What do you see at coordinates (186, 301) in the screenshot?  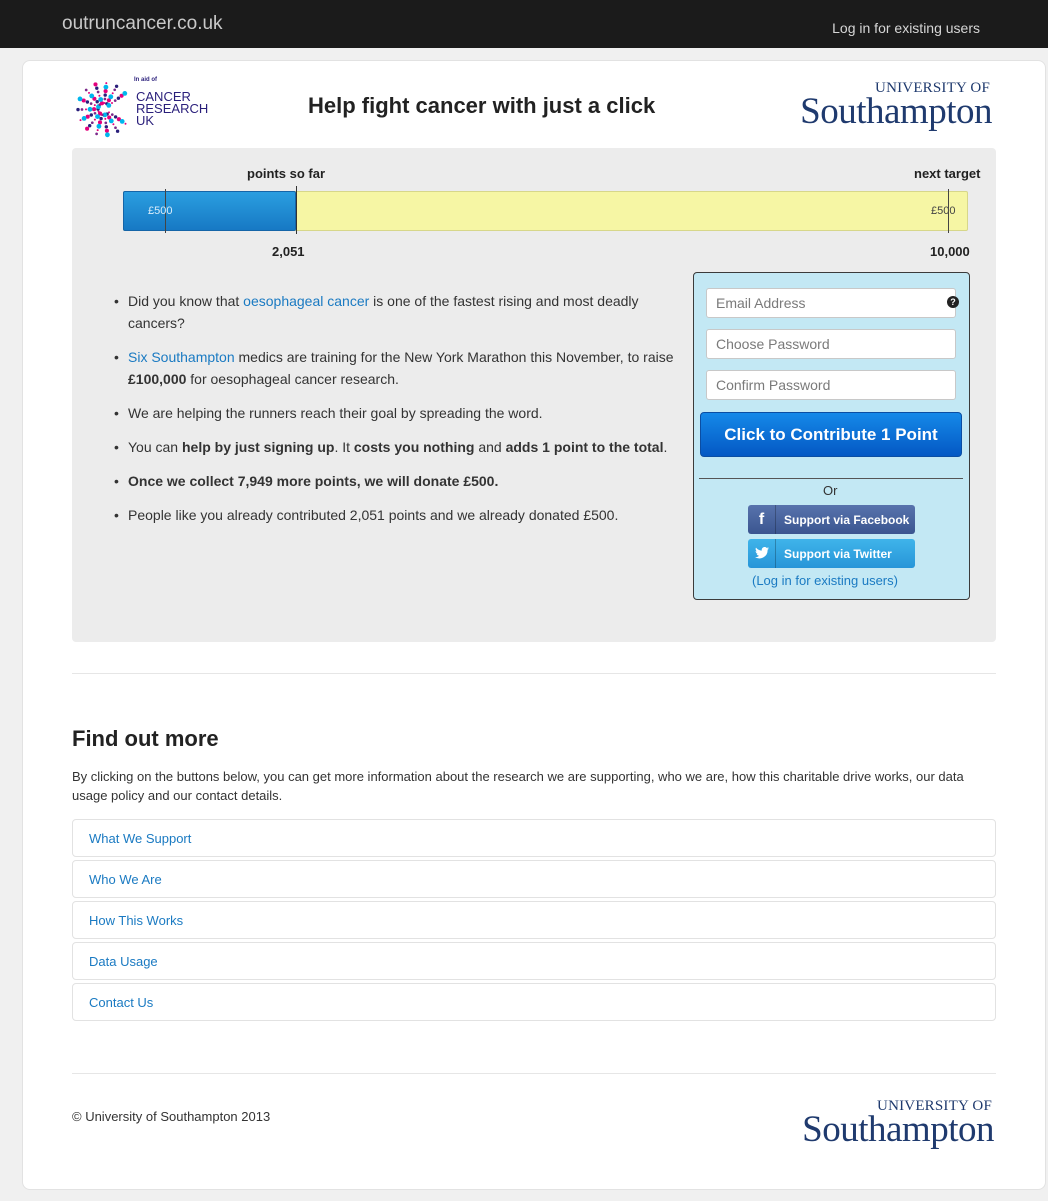 I see `fact-text: Did you know that` at bounding box center [186, 301].